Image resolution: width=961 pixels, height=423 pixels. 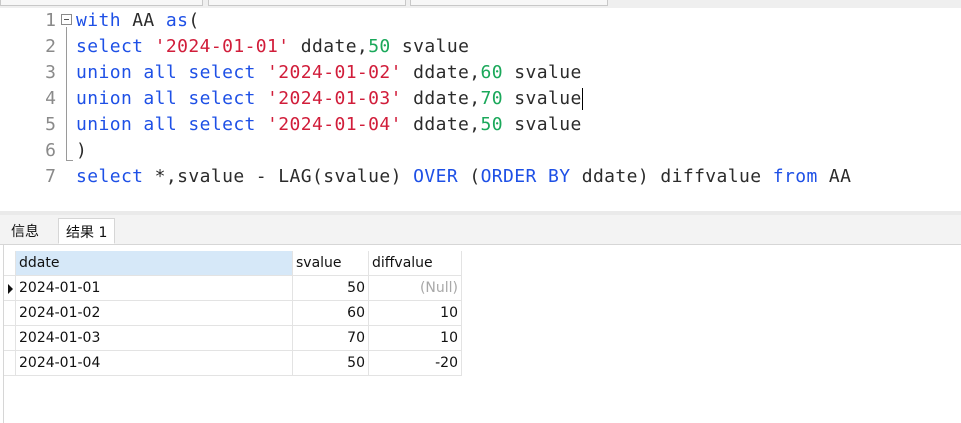 What do you see at coordinates (331, 338) in the screenshot?
I see `cell-svalue: 70` at bounding box center [331, 338].